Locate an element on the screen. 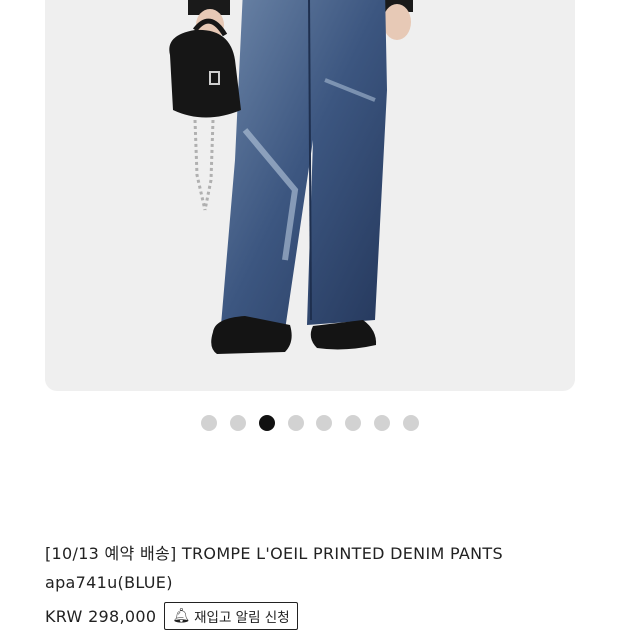  restock-notify-button: 🔔︎ 재입고 알림 신청 is located at coordinates (231, 616).